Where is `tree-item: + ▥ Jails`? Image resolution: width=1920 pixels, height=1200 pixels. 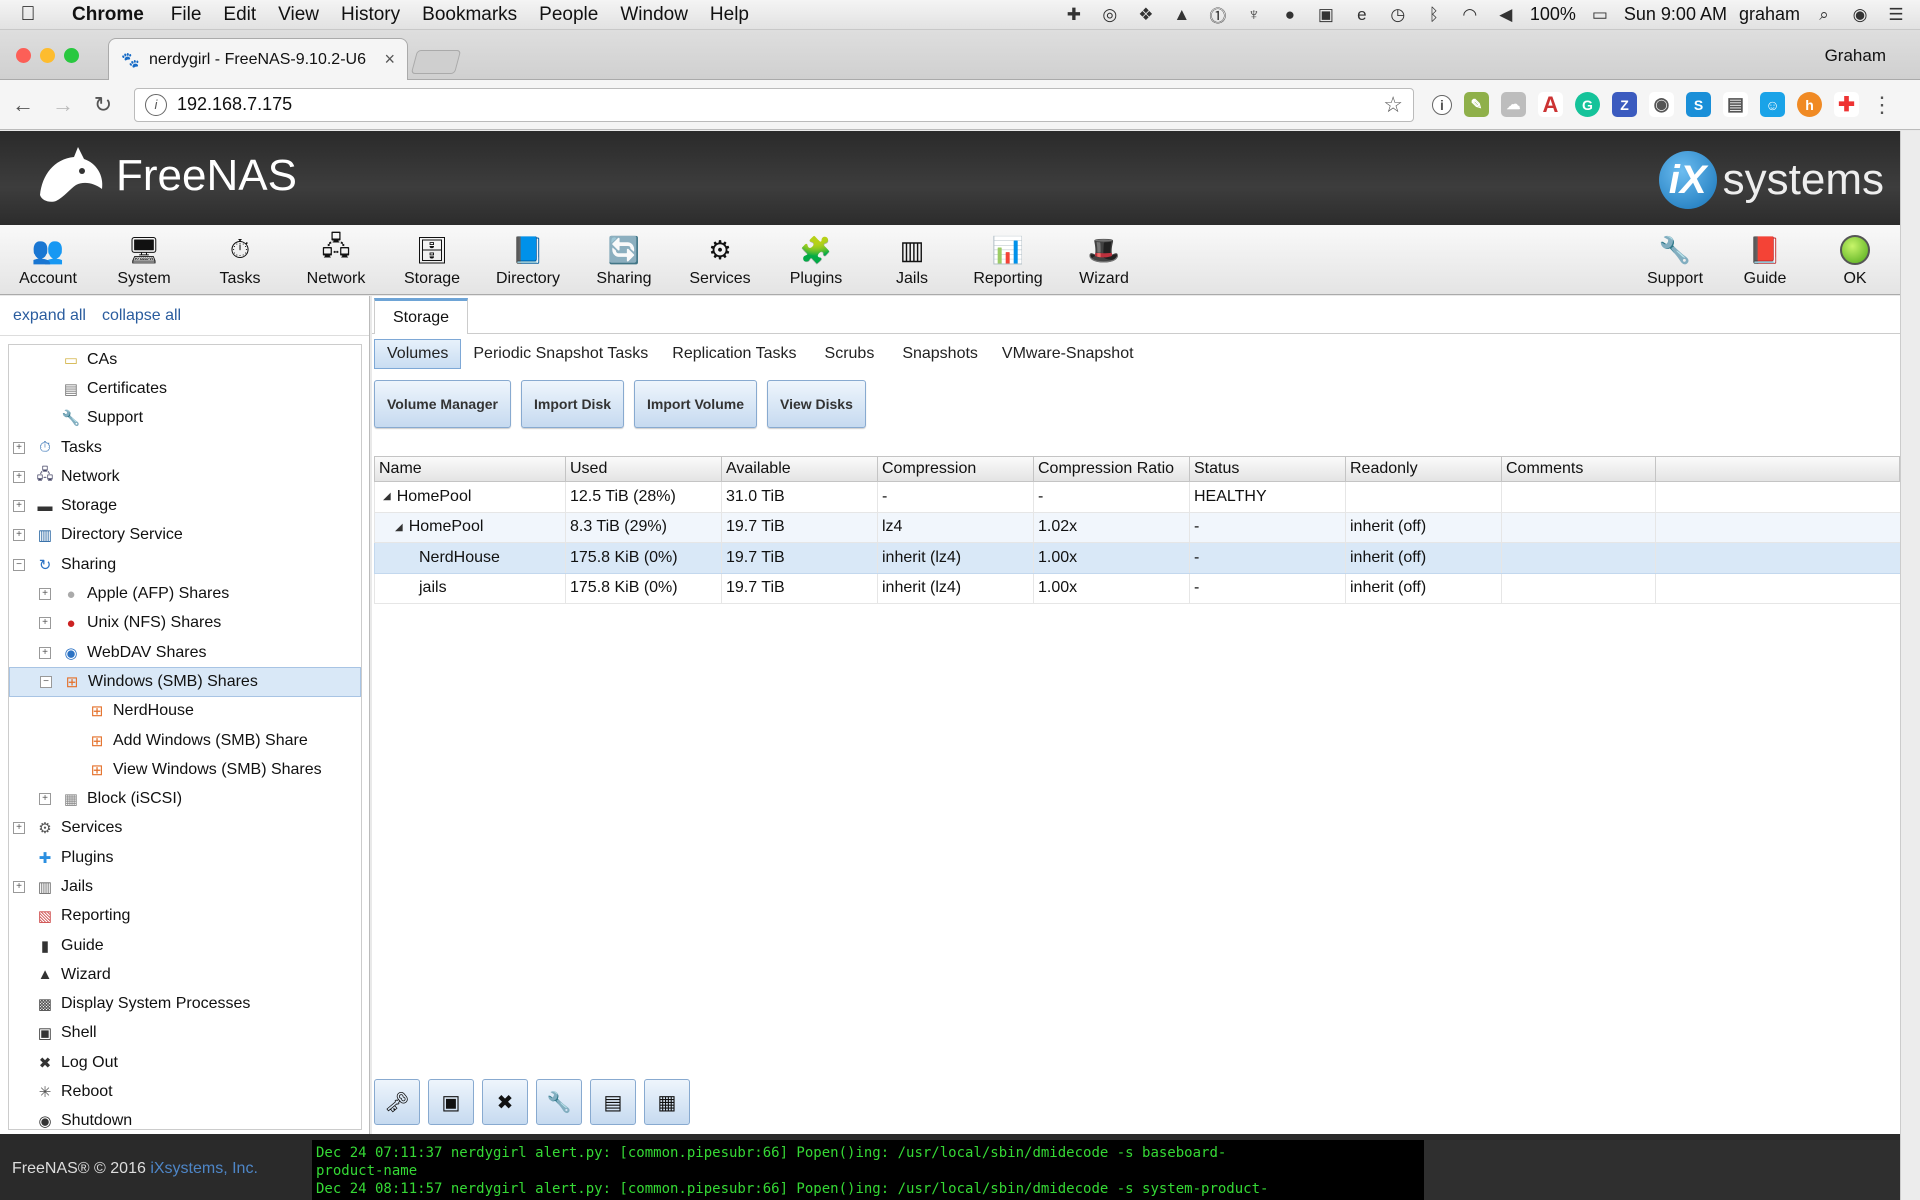
tree-item: + ▥ Jails is located at coordinates (185, 886).